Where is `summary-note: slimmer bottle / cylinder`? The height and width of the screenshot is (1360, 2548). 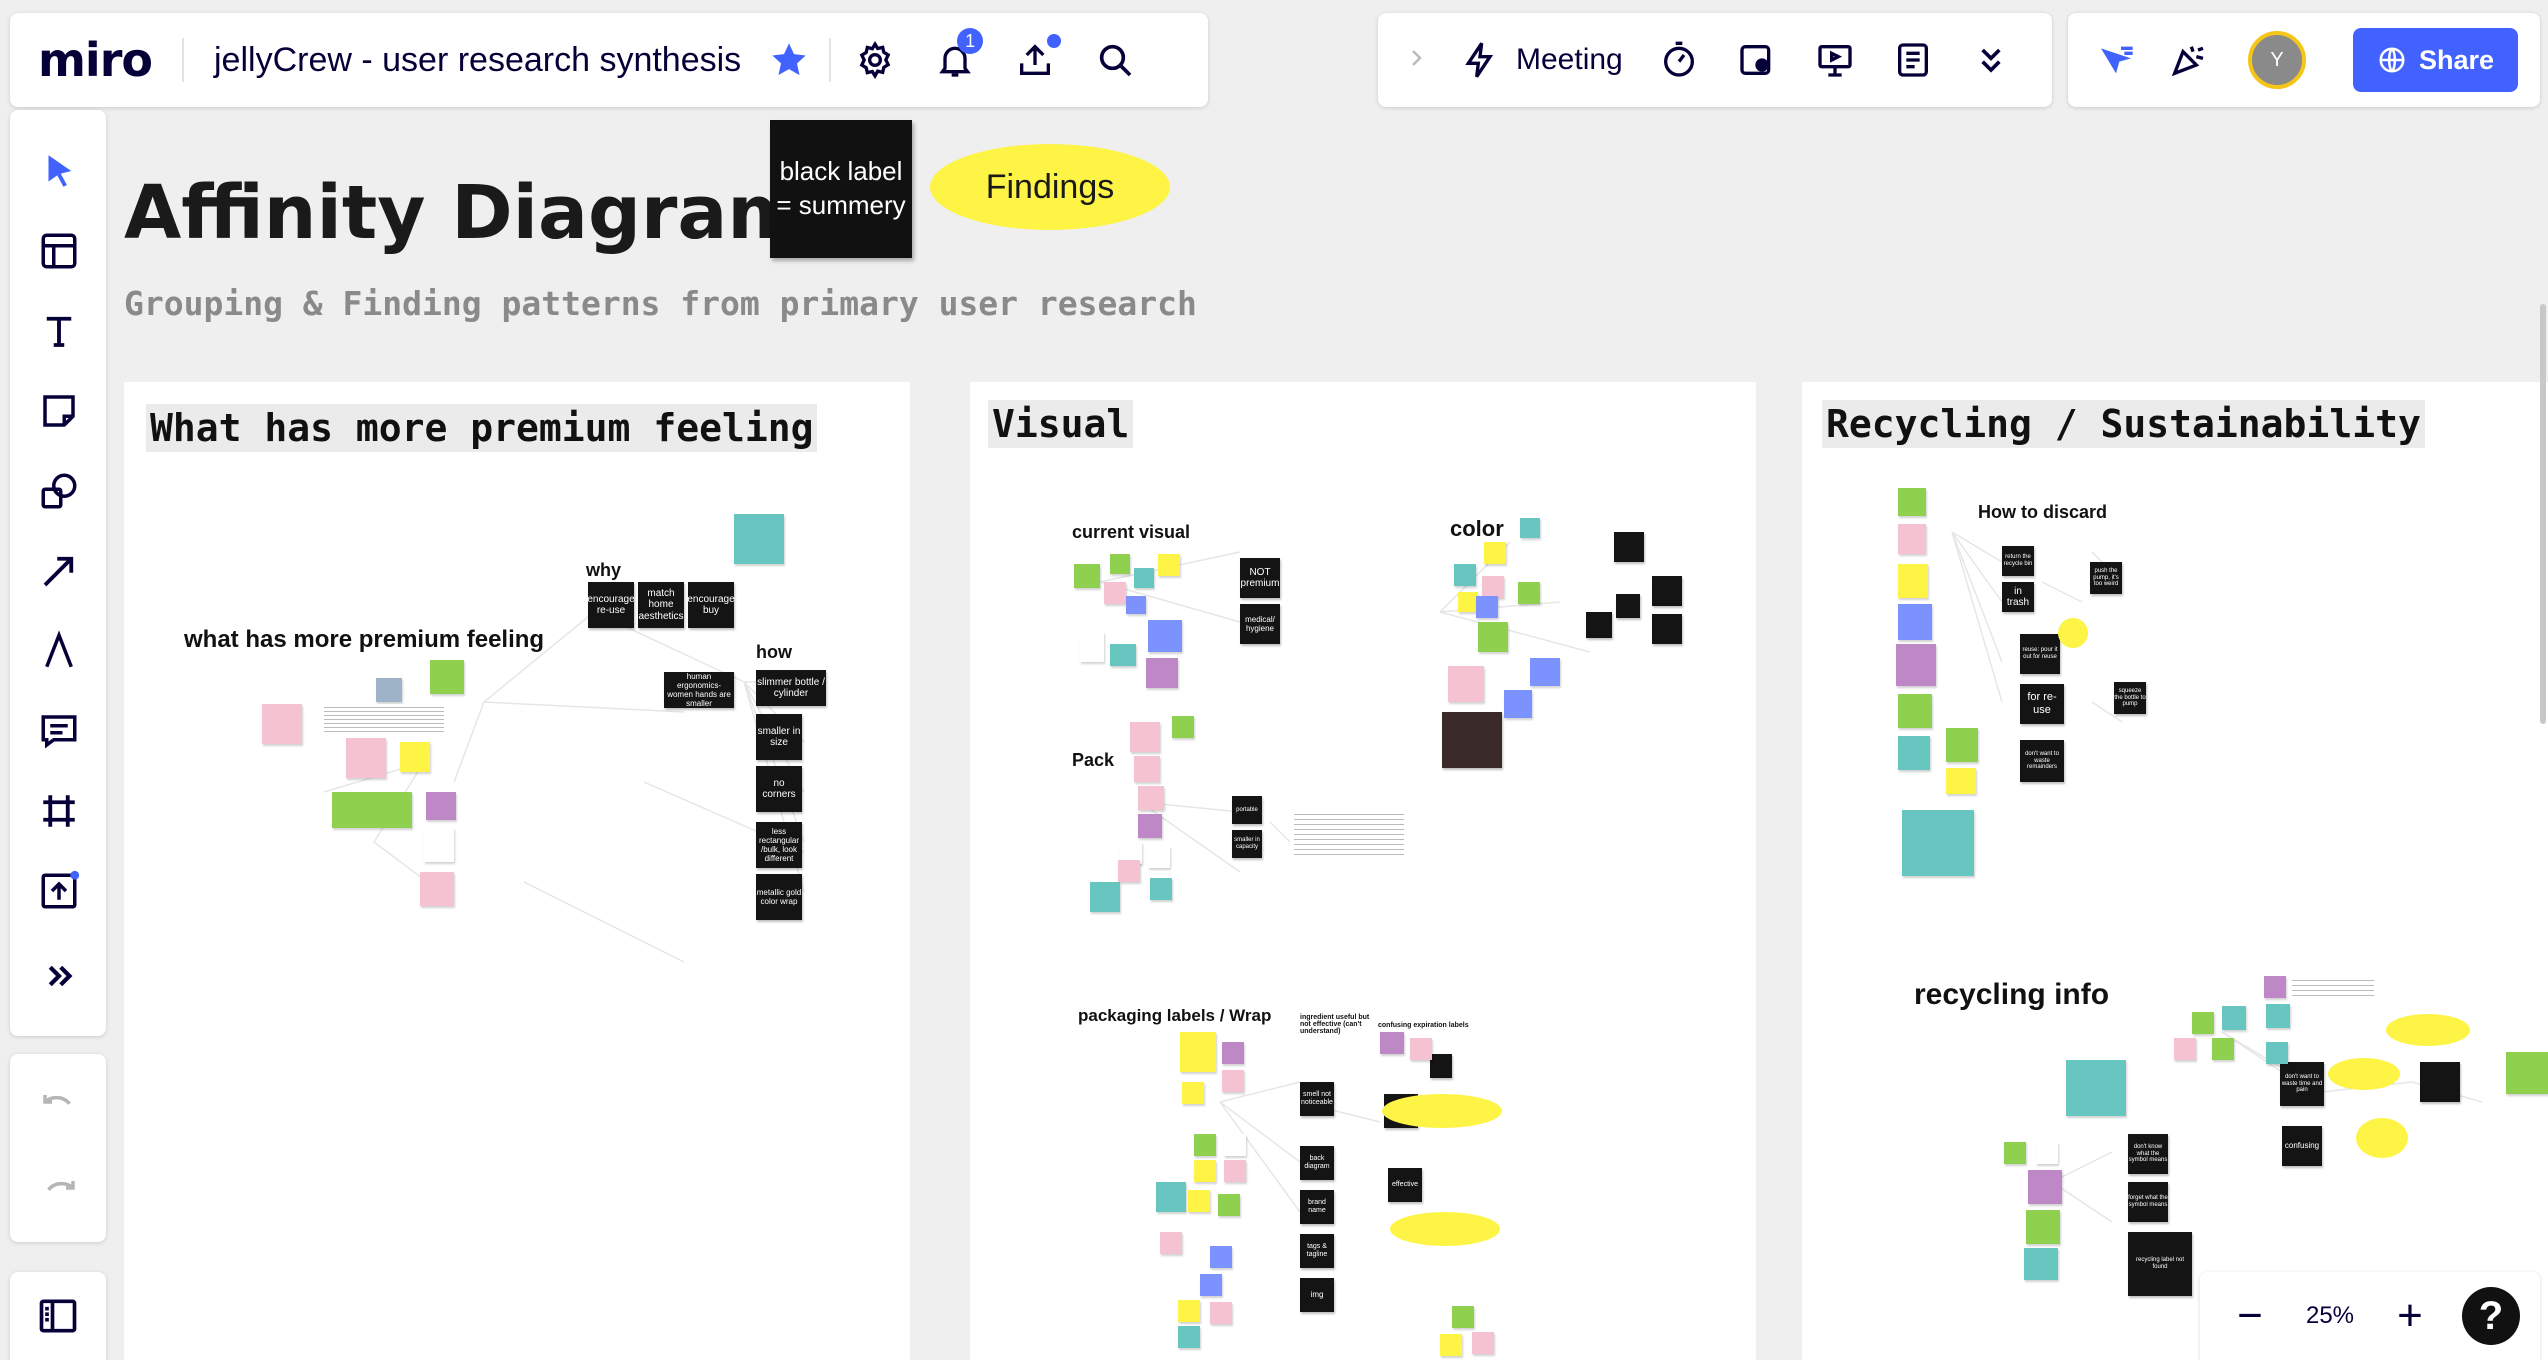
summary-note: slimmer bottle / cylinder is located at coordinates (791, 688).